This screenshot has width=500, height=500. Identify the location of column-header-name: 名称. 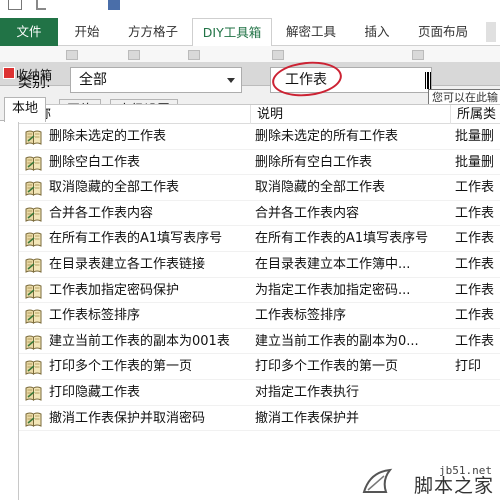
(135, 114).